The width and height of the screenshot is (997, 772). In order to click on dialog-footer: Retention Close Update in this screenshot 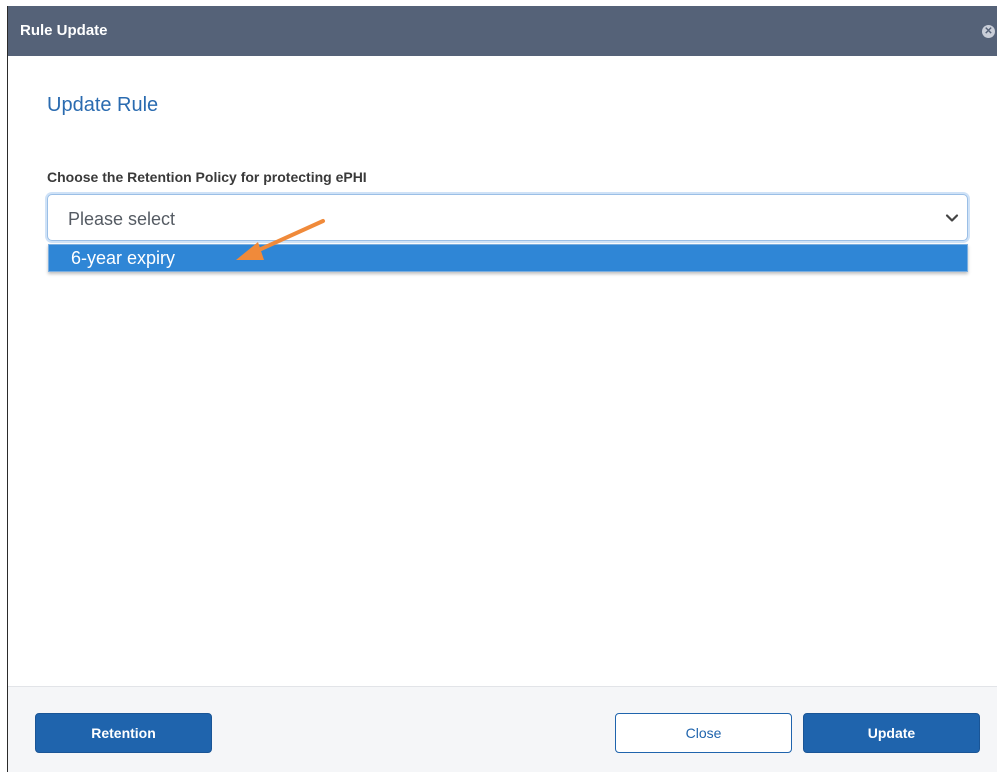, I will do `click(502, 729)`.